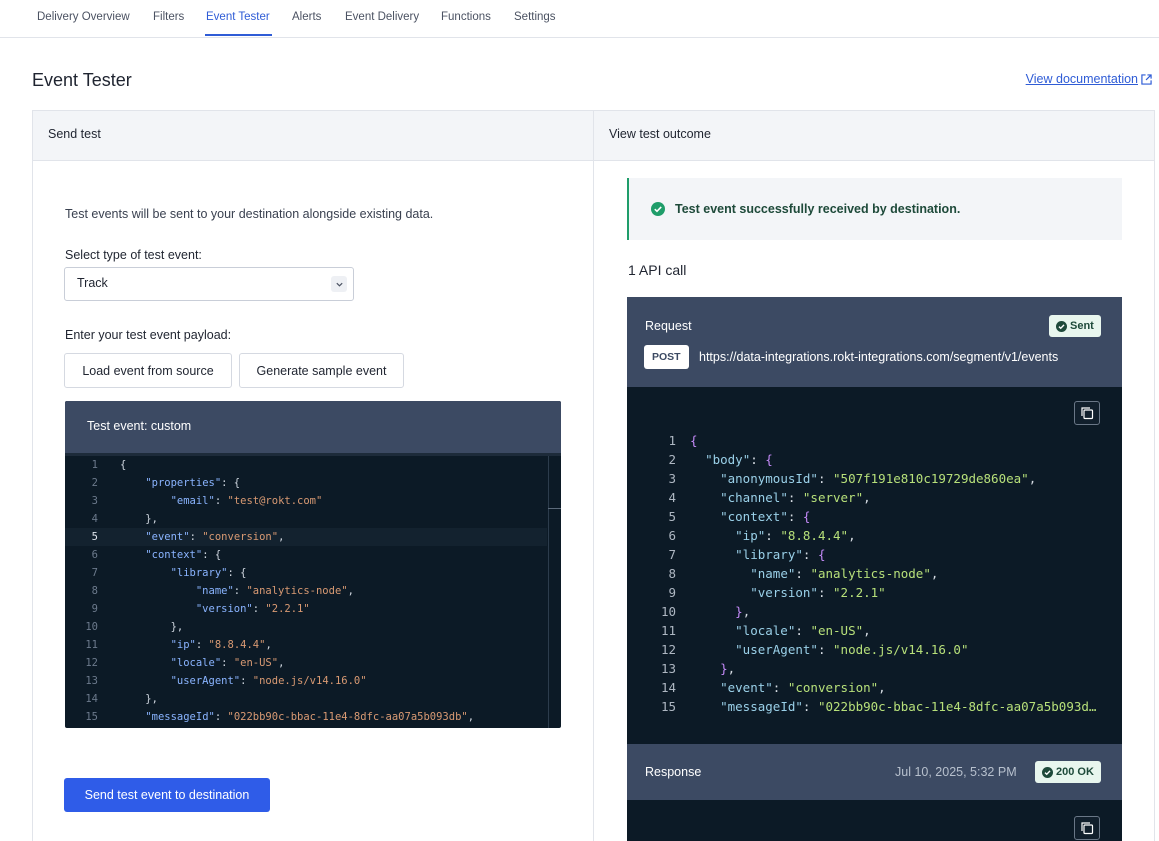 The height and width of the screenshot is (841, 1159). I want to click on active-tab-indicator, so click(238, 35).